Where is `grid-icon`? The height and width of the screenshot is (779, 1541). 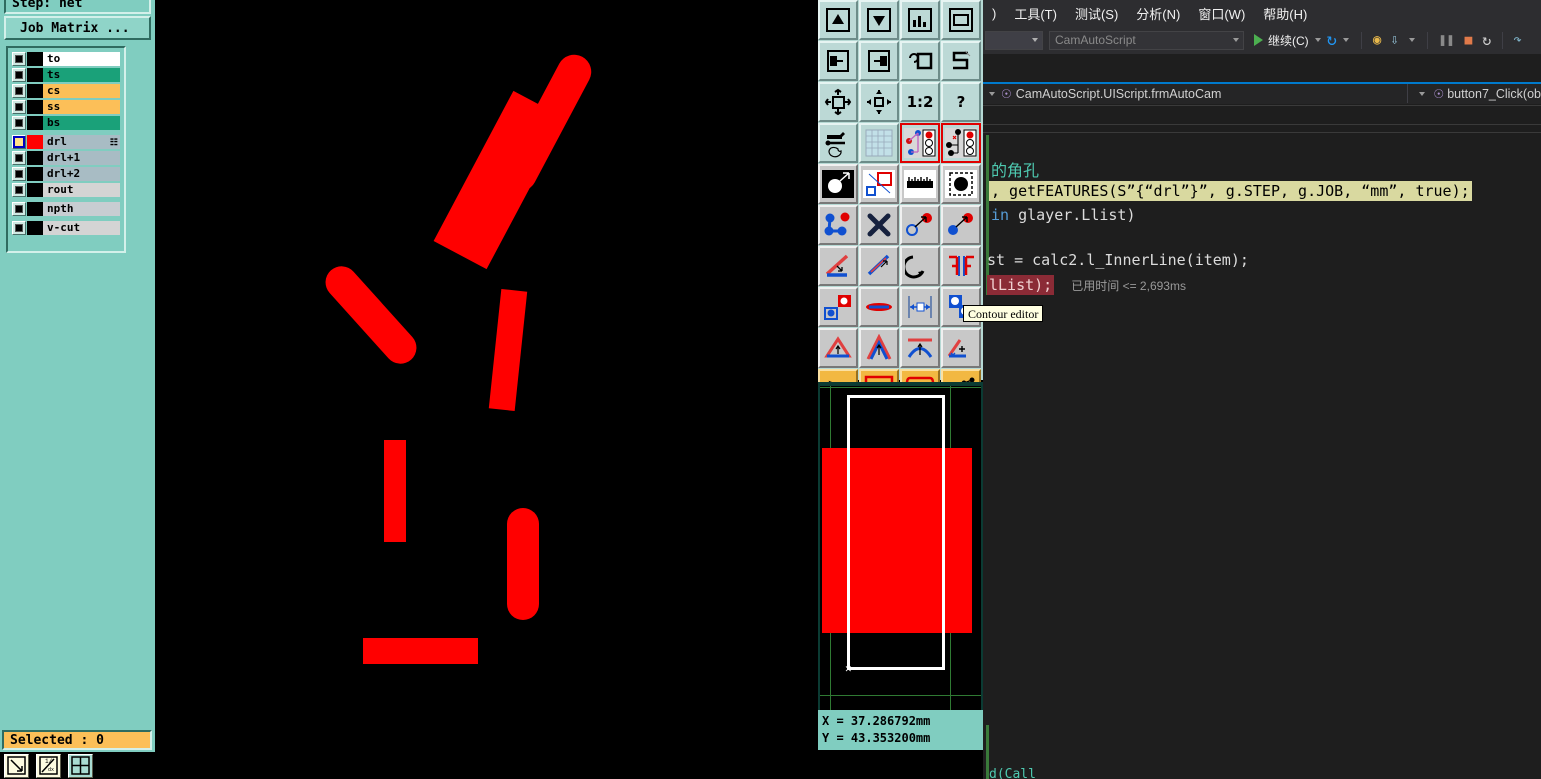
grid-icon is located at coordinates (879, 143).